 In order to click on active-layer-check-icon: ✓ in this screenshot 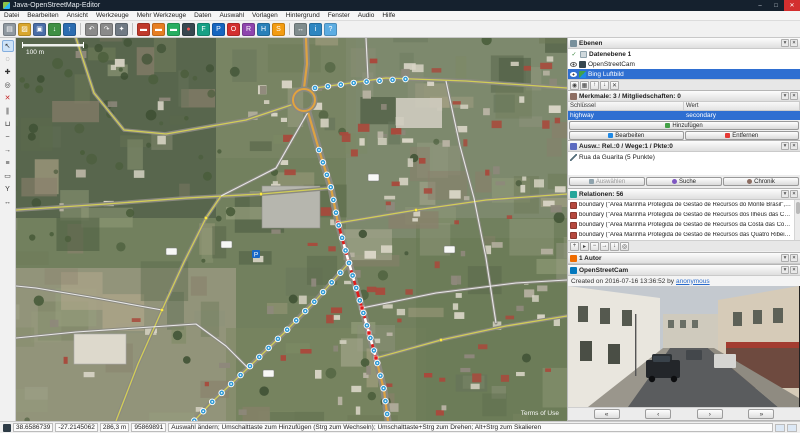, I will do `click(574, 54)`.